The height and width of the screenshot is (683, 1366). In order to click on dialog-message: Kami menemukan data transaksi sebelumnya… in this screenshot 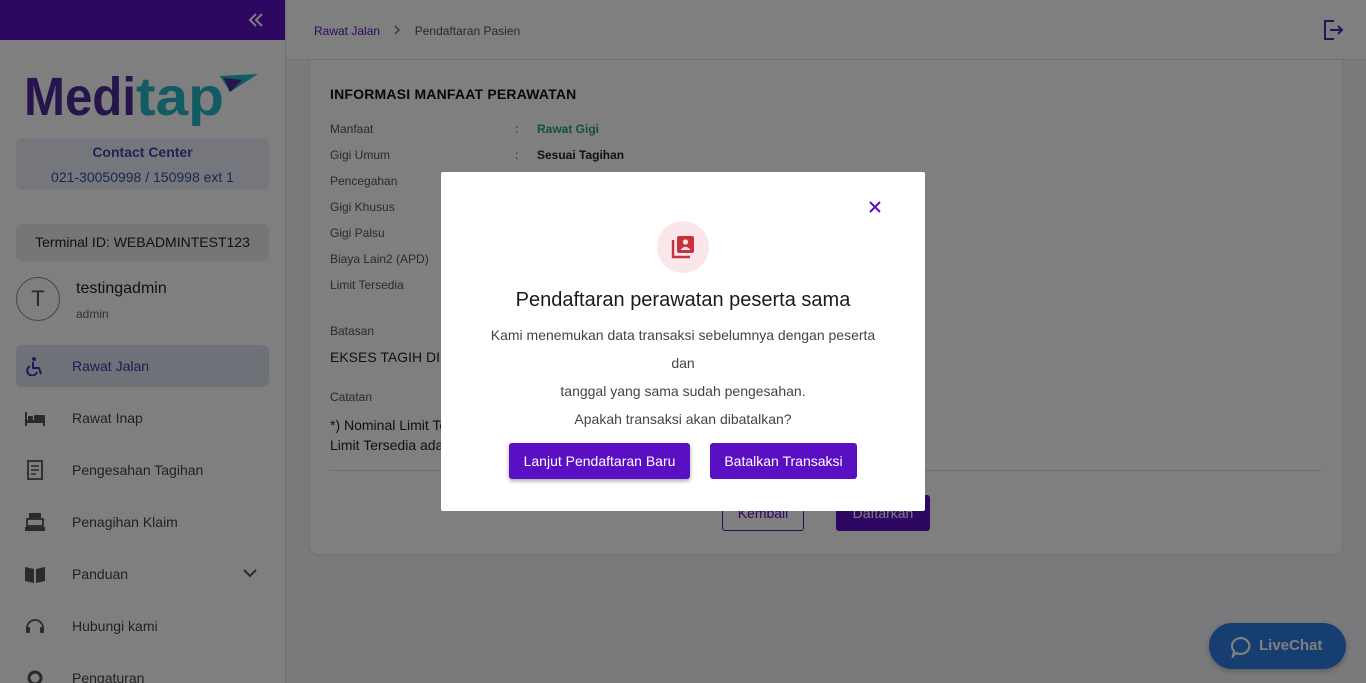, I will do `click(683, 377)`.